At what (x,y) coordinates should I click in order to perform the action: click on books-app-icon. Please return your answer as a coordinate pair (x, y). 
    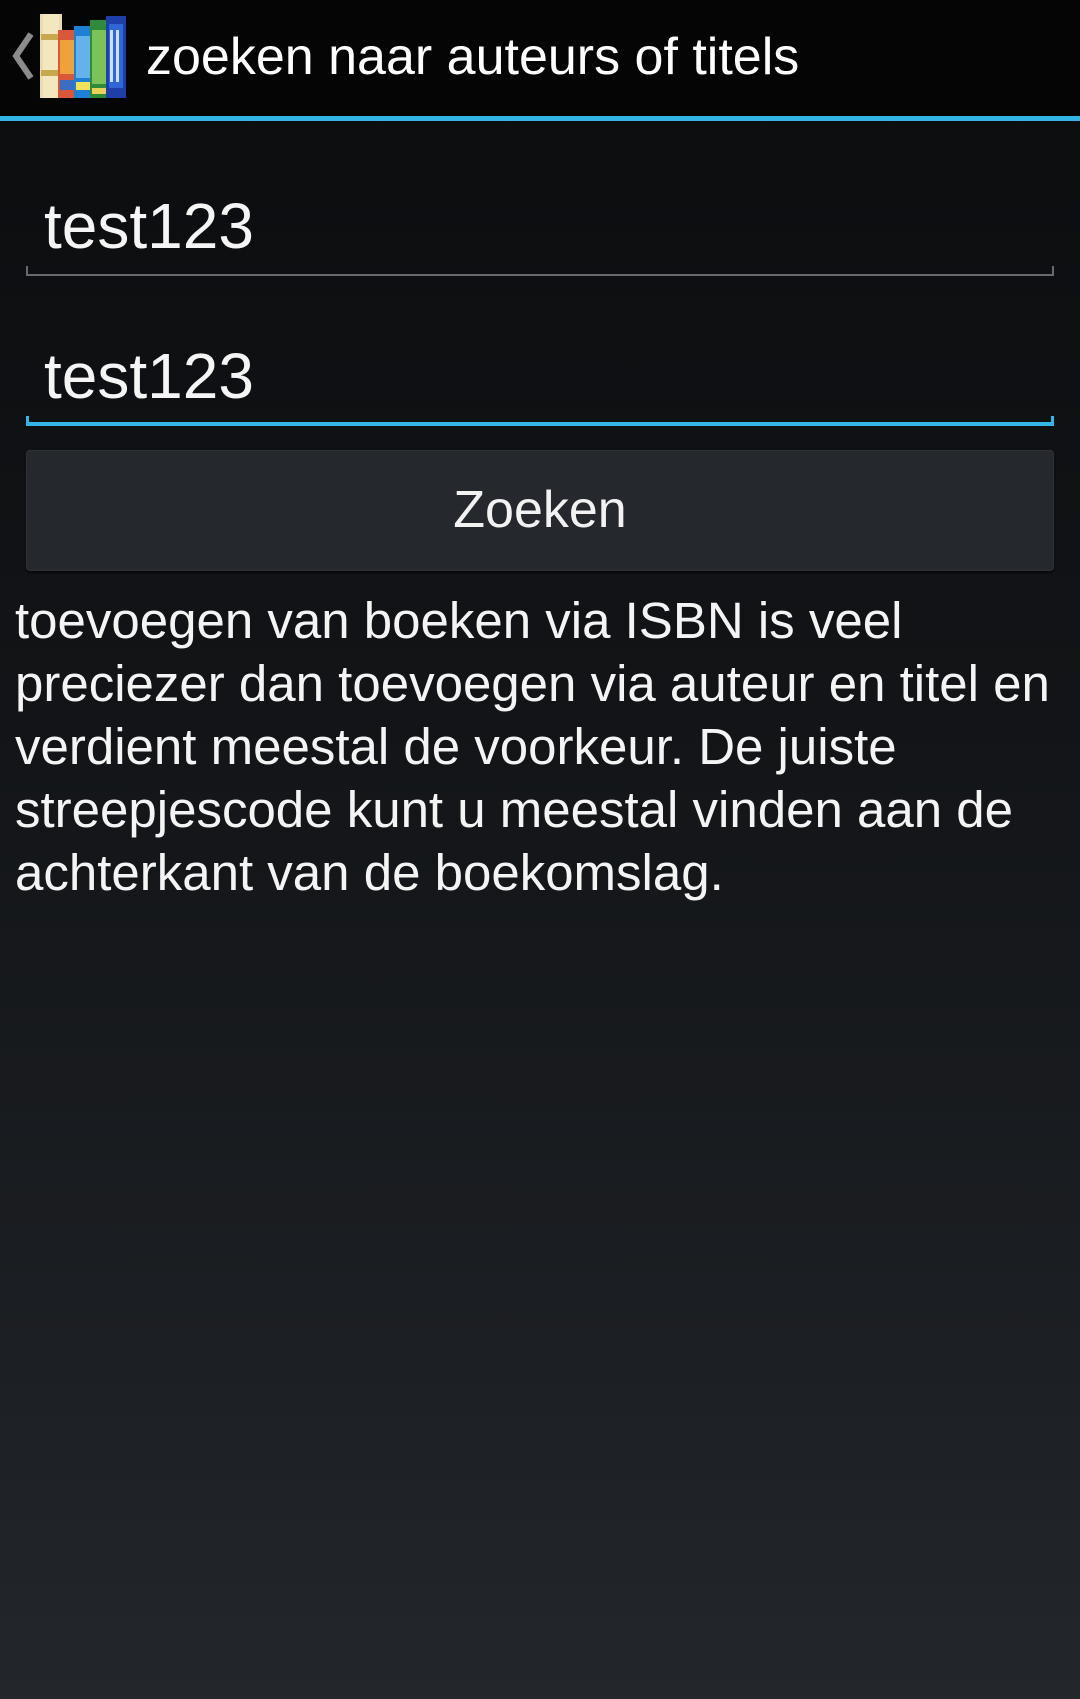
    Looking at the image, I should click on (84, 55).